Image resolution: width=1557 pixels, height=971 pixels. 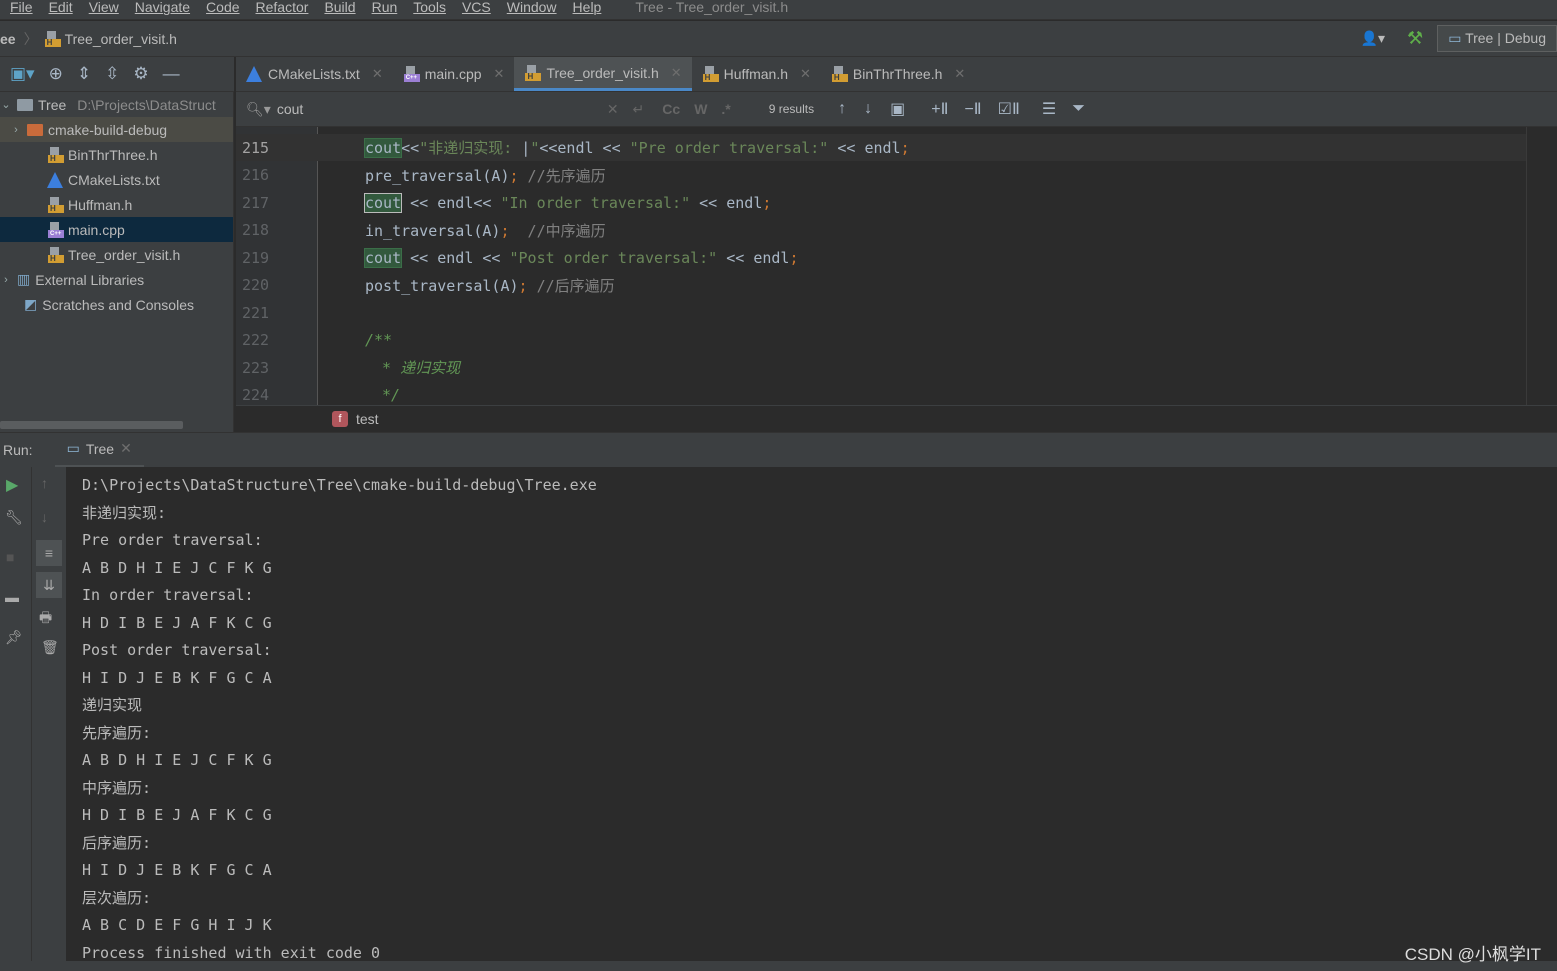 I want to click on menu-help: Help, so click(x=587, y=7).